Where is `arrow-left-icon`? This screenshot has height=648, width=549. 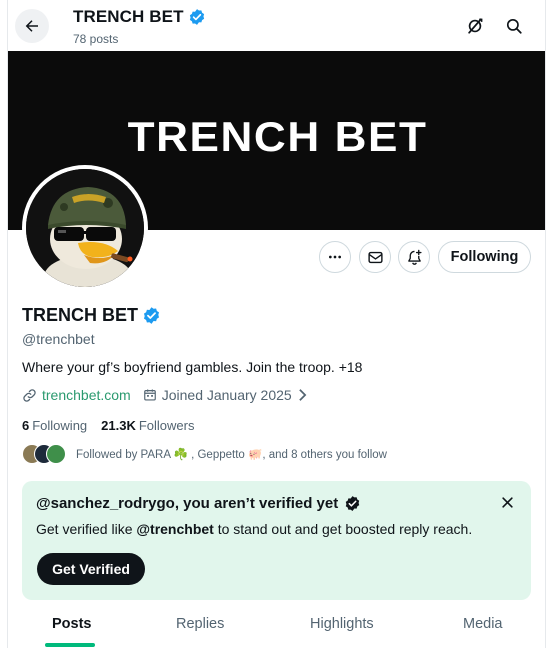 arrow-left-icon is located at coordinates (31, 26).